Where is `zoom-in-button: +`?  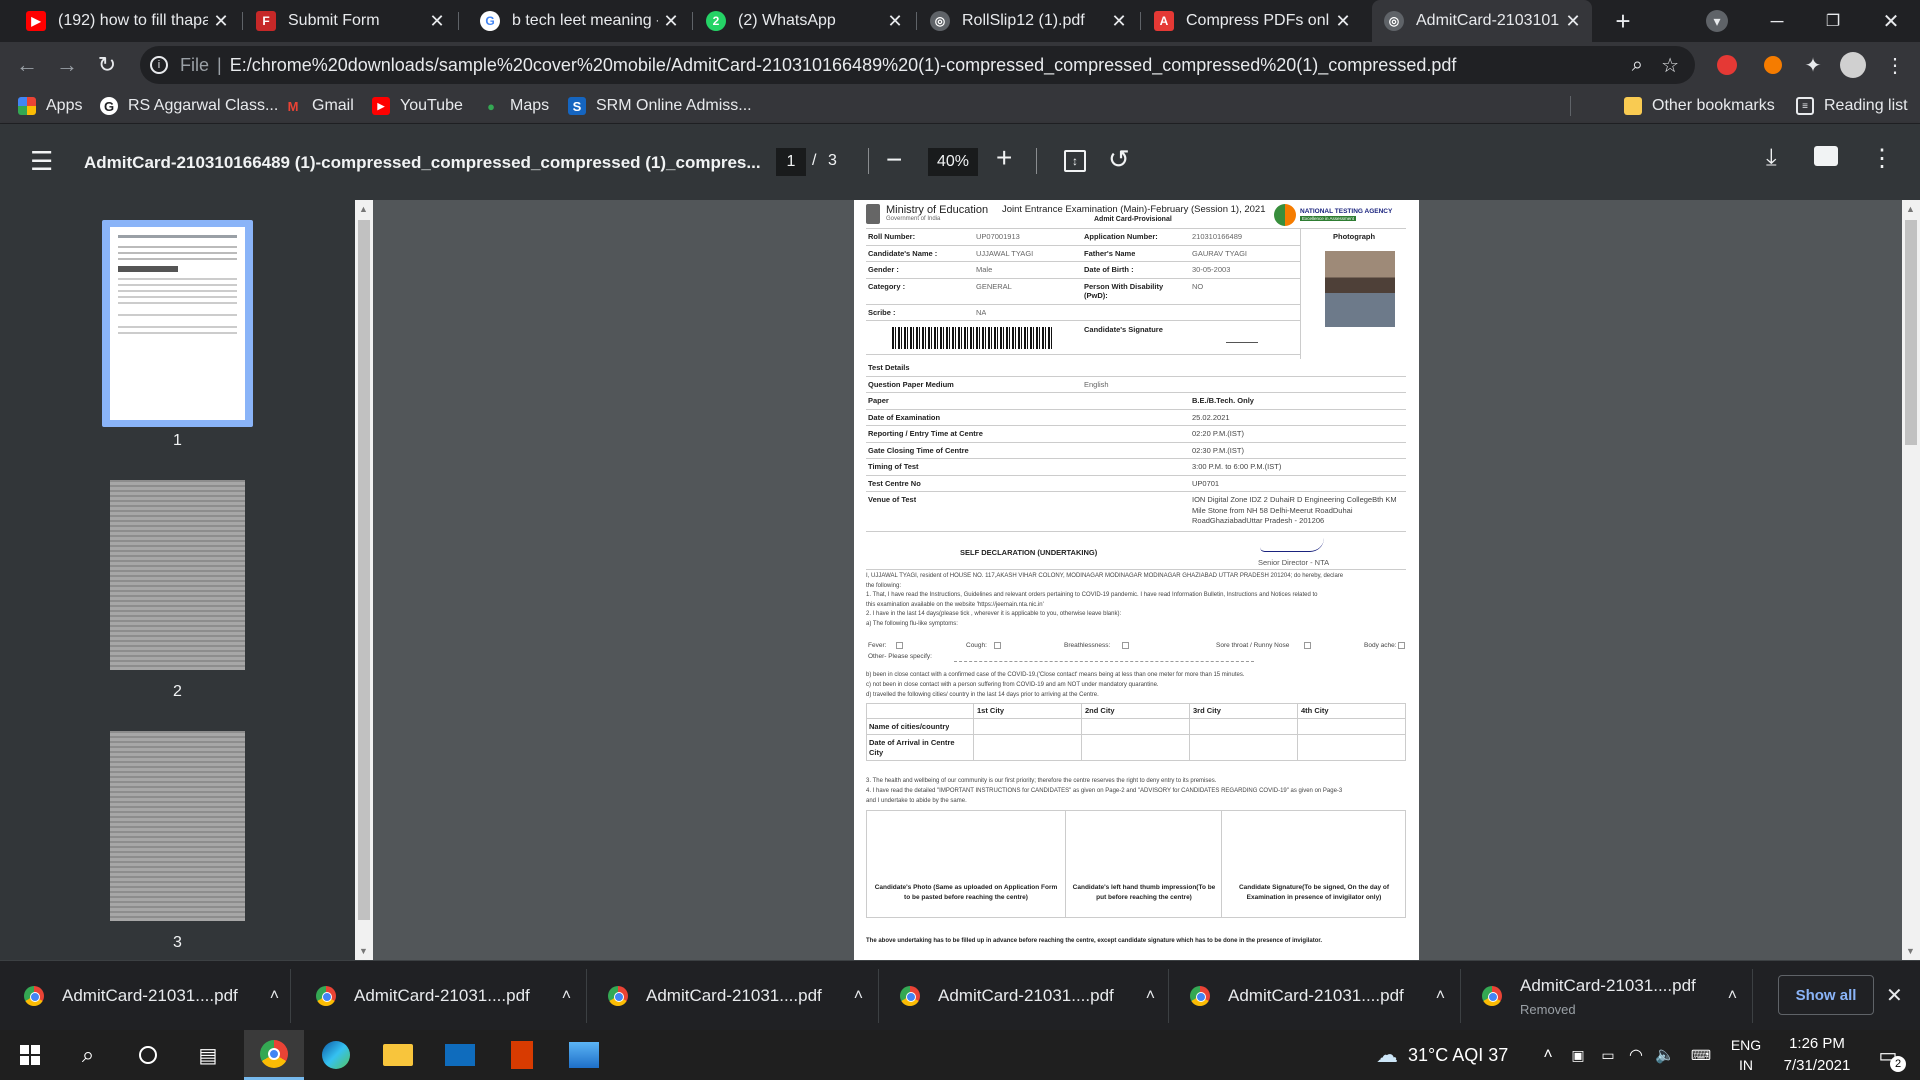
zoom-in-button: + is located at coordinates (1004, 158).